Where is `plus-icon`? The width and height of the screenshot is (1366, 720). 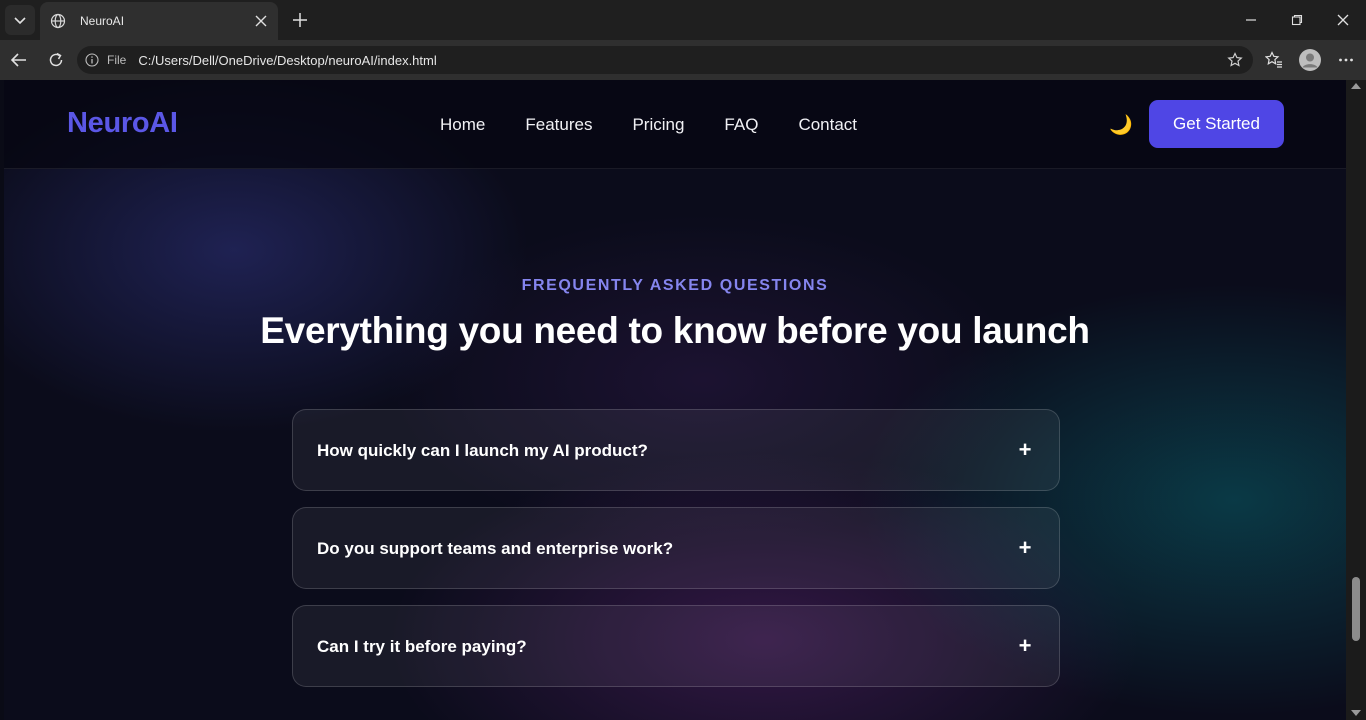 plus-icon is located at coordinates (300, 20).